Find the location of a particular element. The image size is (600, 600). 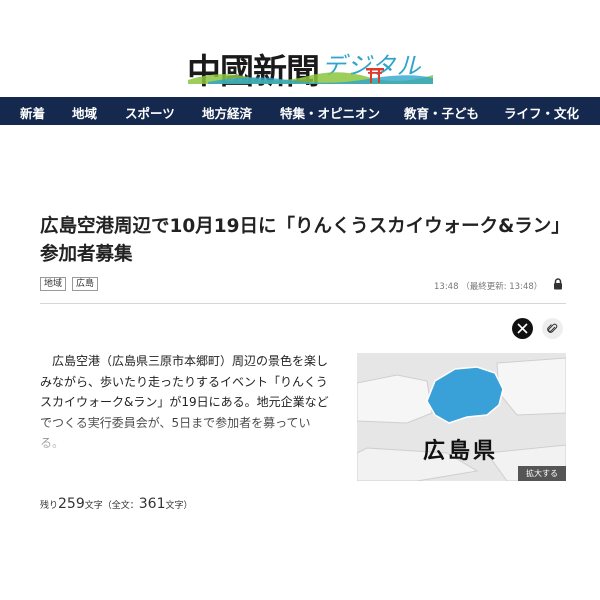

remaining-characters: 残り259文字（全文：361文字） is located at coordinates (116, 504).